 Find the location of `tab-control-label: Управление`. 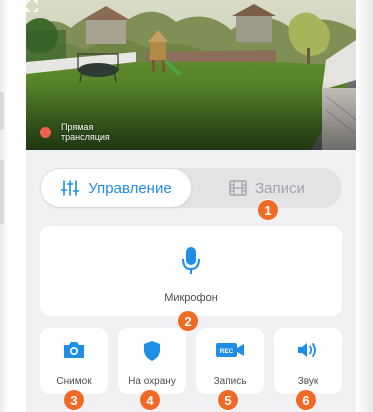

tab-control-label: Управление is located at coordinates (130, 188).